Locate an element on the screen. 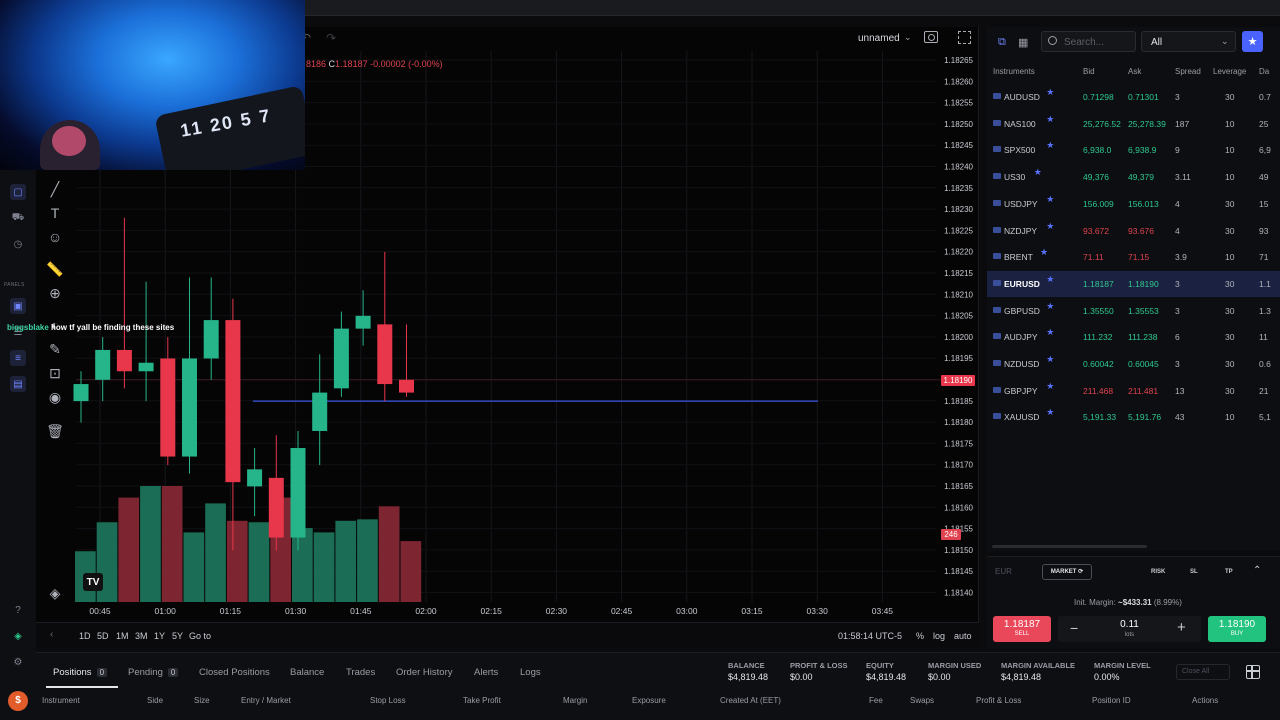  chevron-left-icon: ‹ is located at coordinates (51, 634).